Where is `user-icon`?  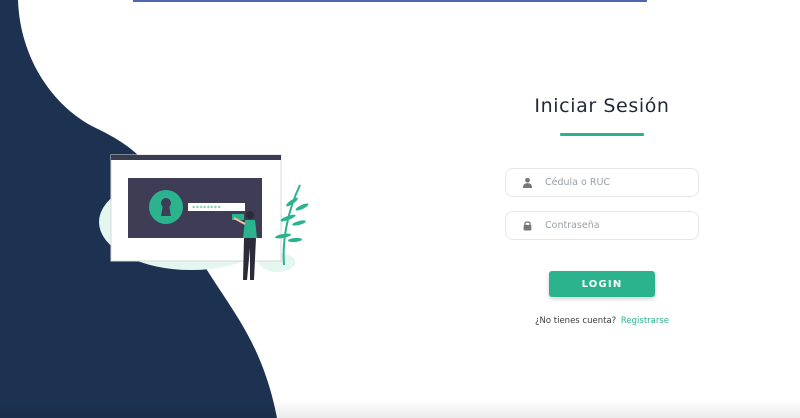
user-icon is located at coordinates (528, 182).